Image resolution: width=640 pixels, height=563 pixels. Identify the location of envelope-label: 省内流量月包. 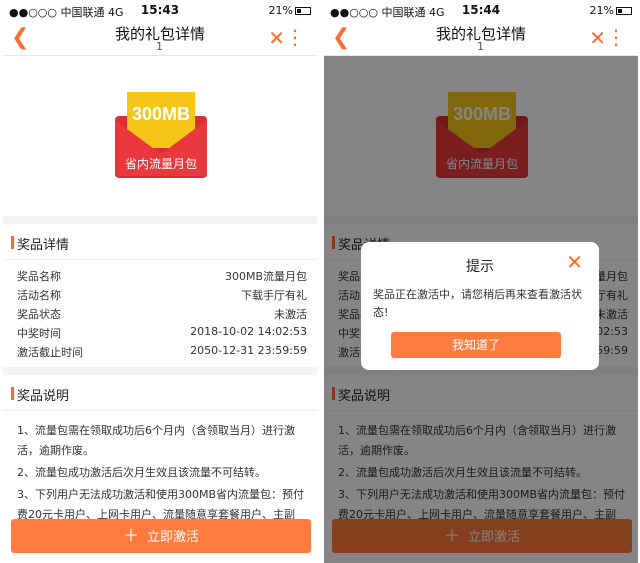
(161, 164).